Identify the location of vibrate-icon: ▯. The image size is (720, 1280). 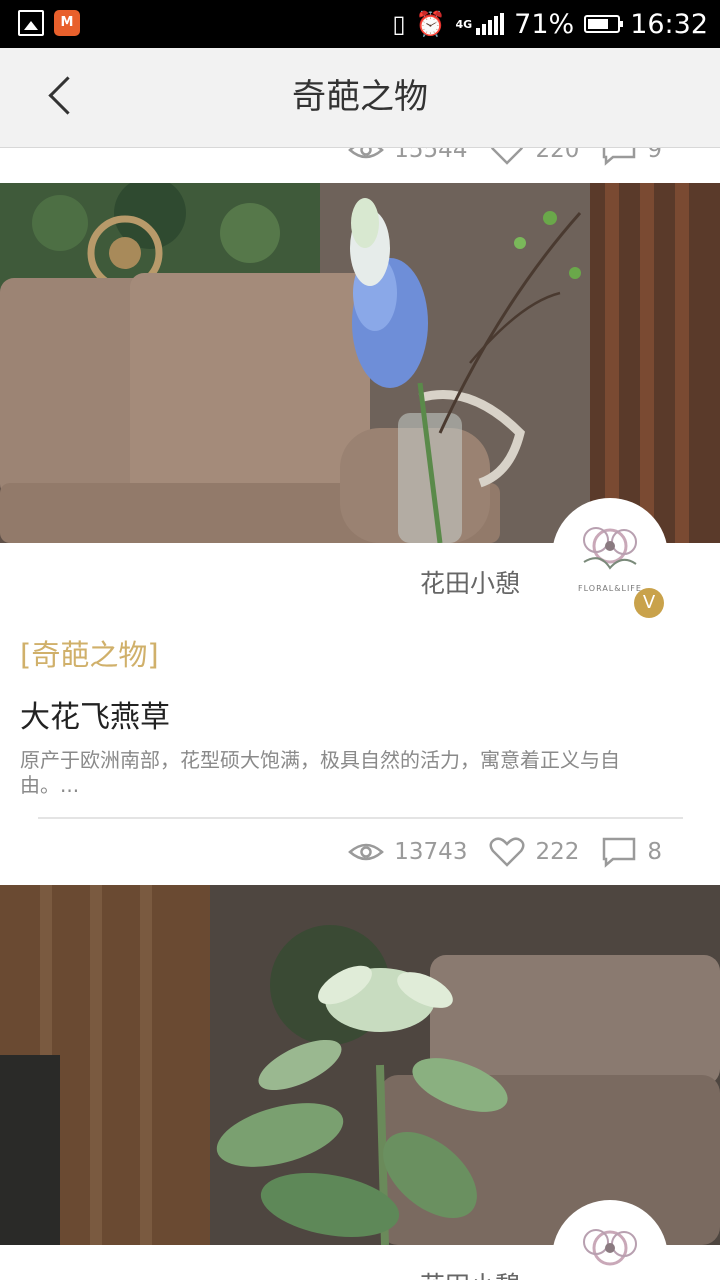
(399, 24).